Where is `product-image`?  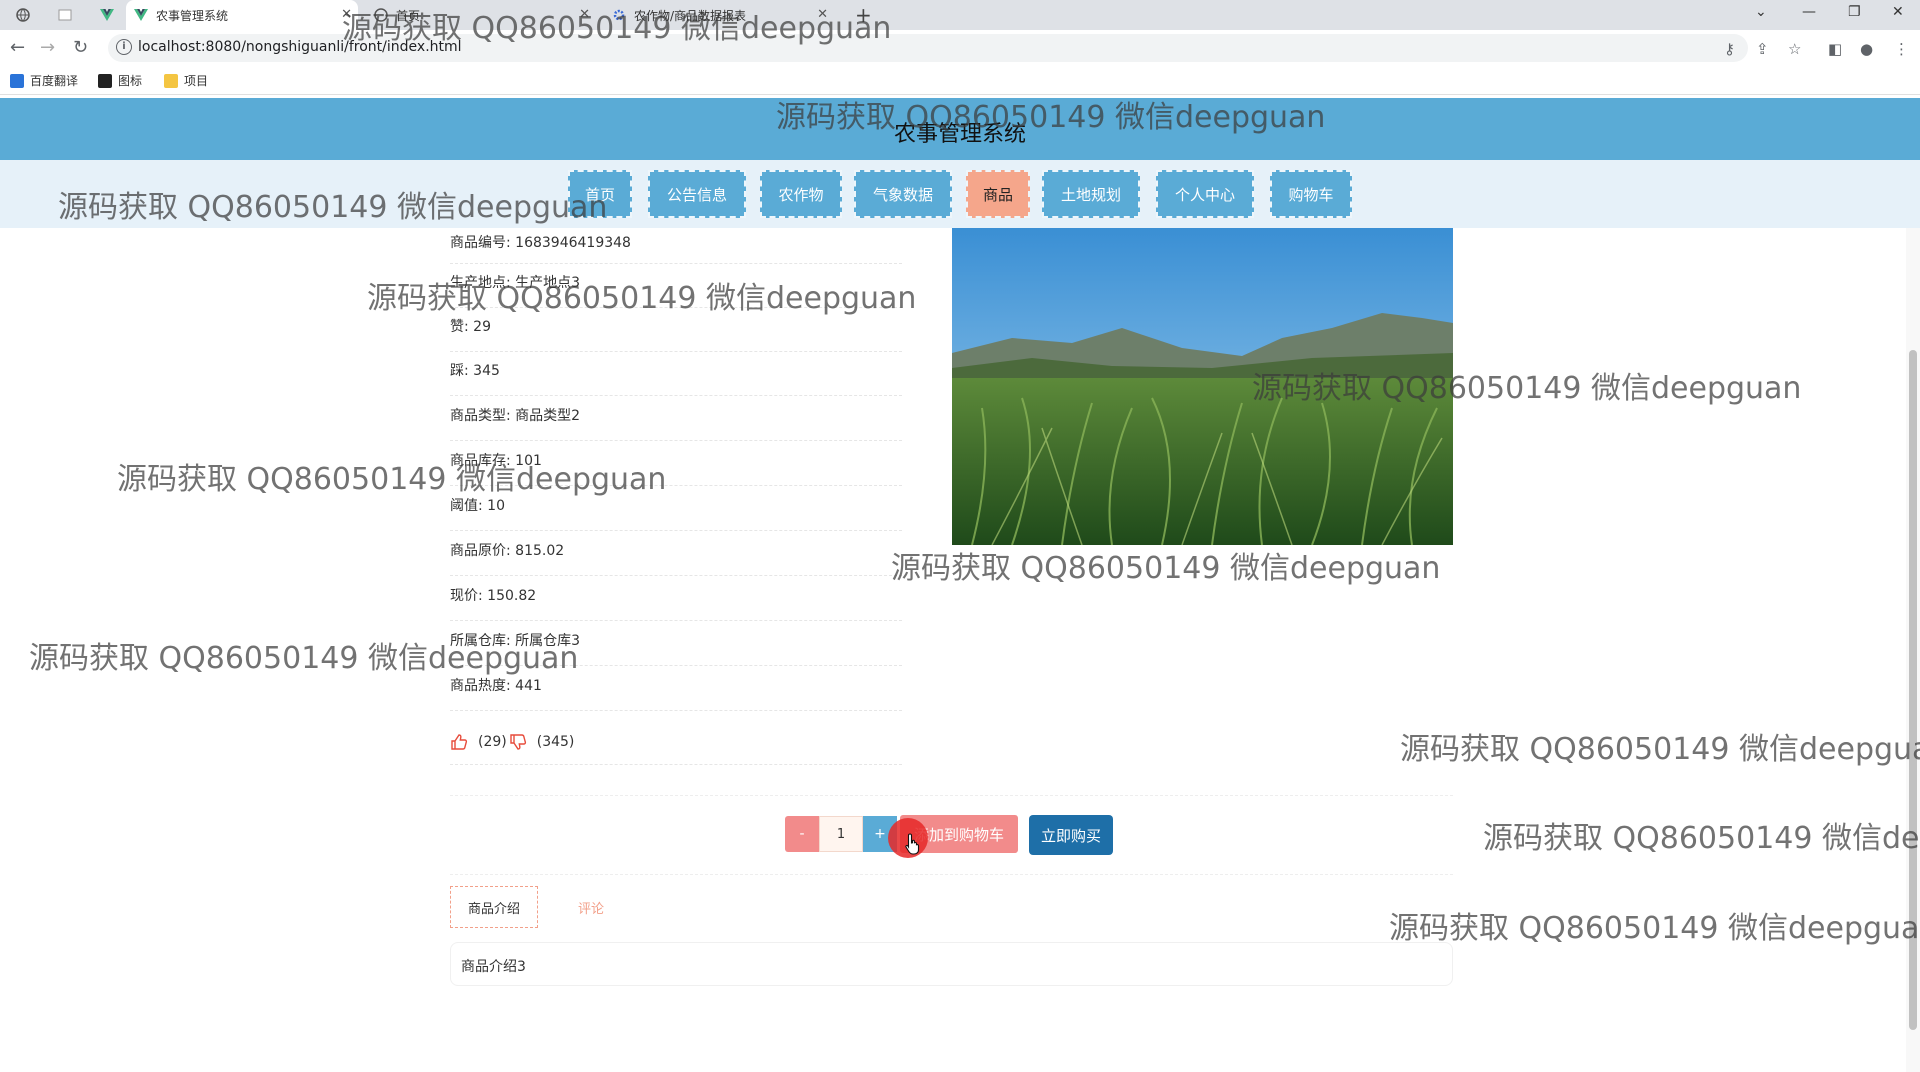 product-image is located at coordinates (1202, 386).